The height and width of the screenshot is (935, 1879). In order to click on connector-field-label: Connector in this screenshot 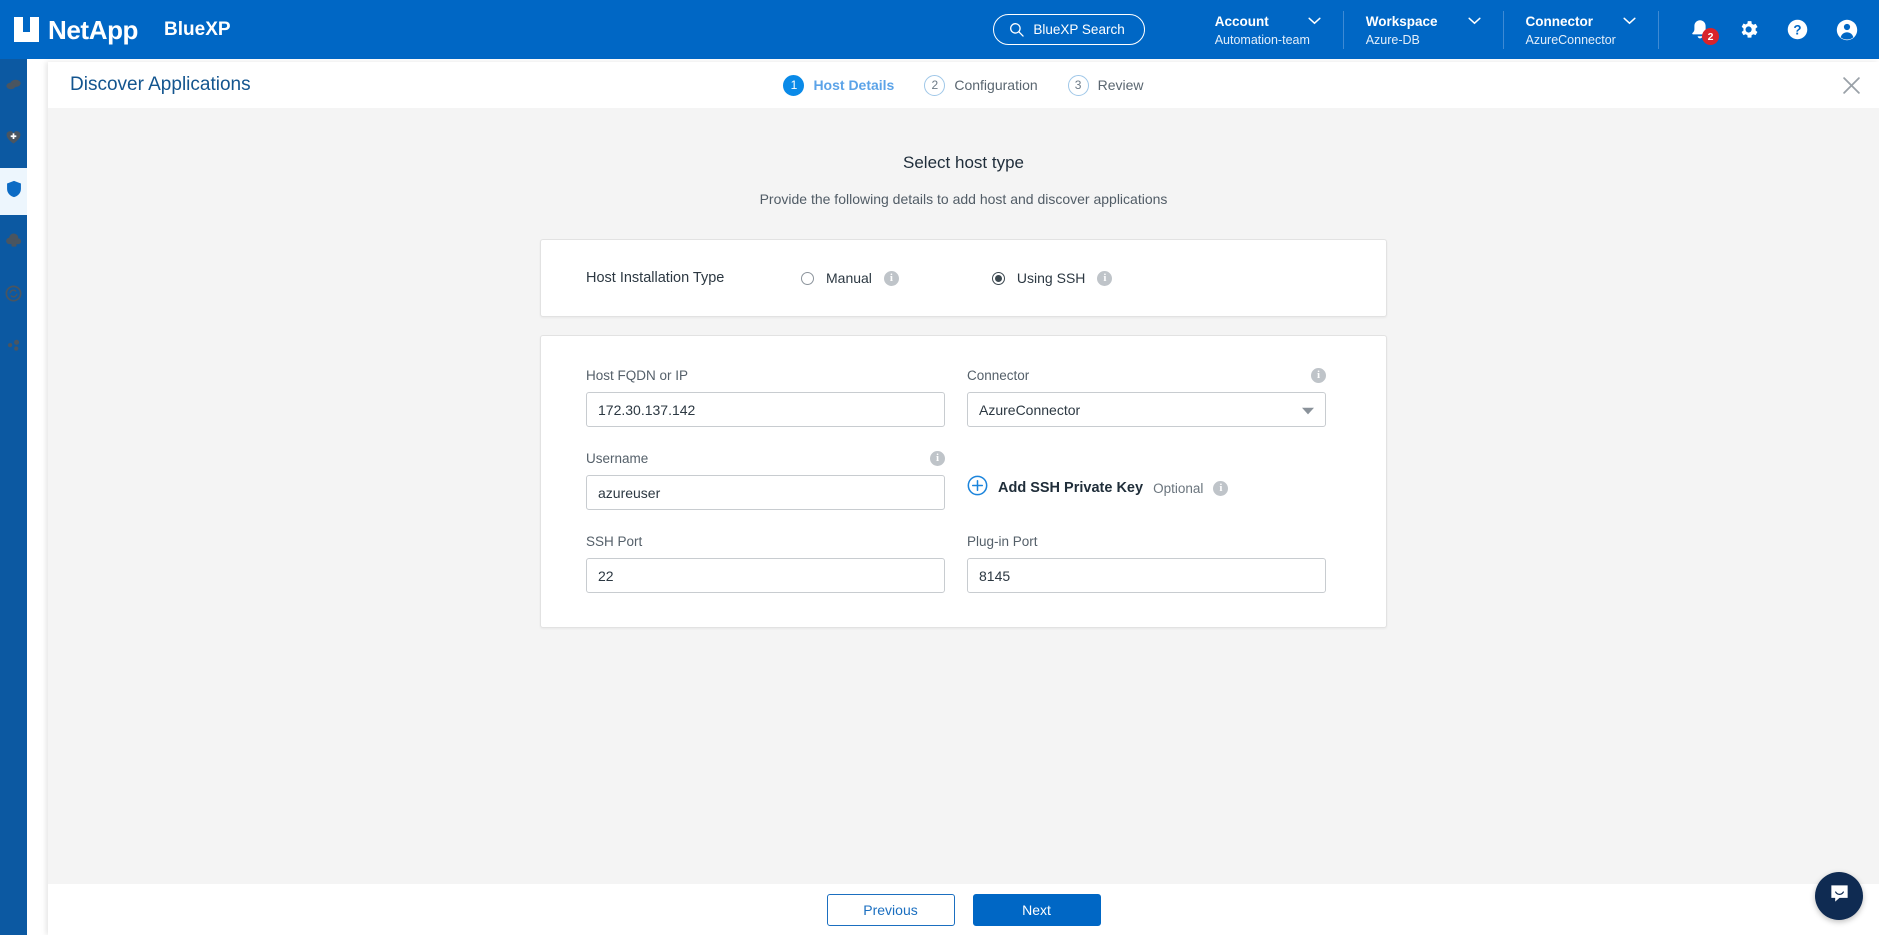, I will do `click(998, 375)`.